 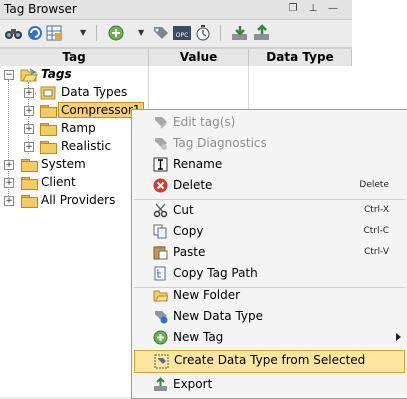 I want to click on menu-item-shortcut: Ctrl-X, so click(x=376, y=210).